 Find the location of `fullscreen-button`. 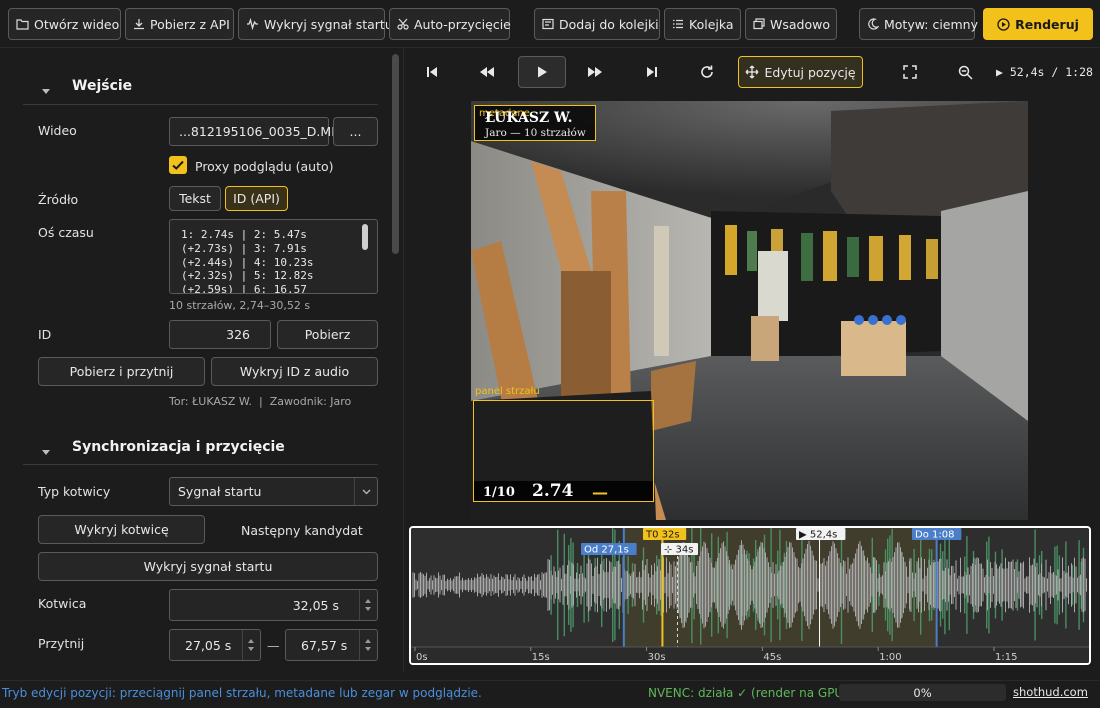

fullscreen-button is located at coordinates (910, 72).